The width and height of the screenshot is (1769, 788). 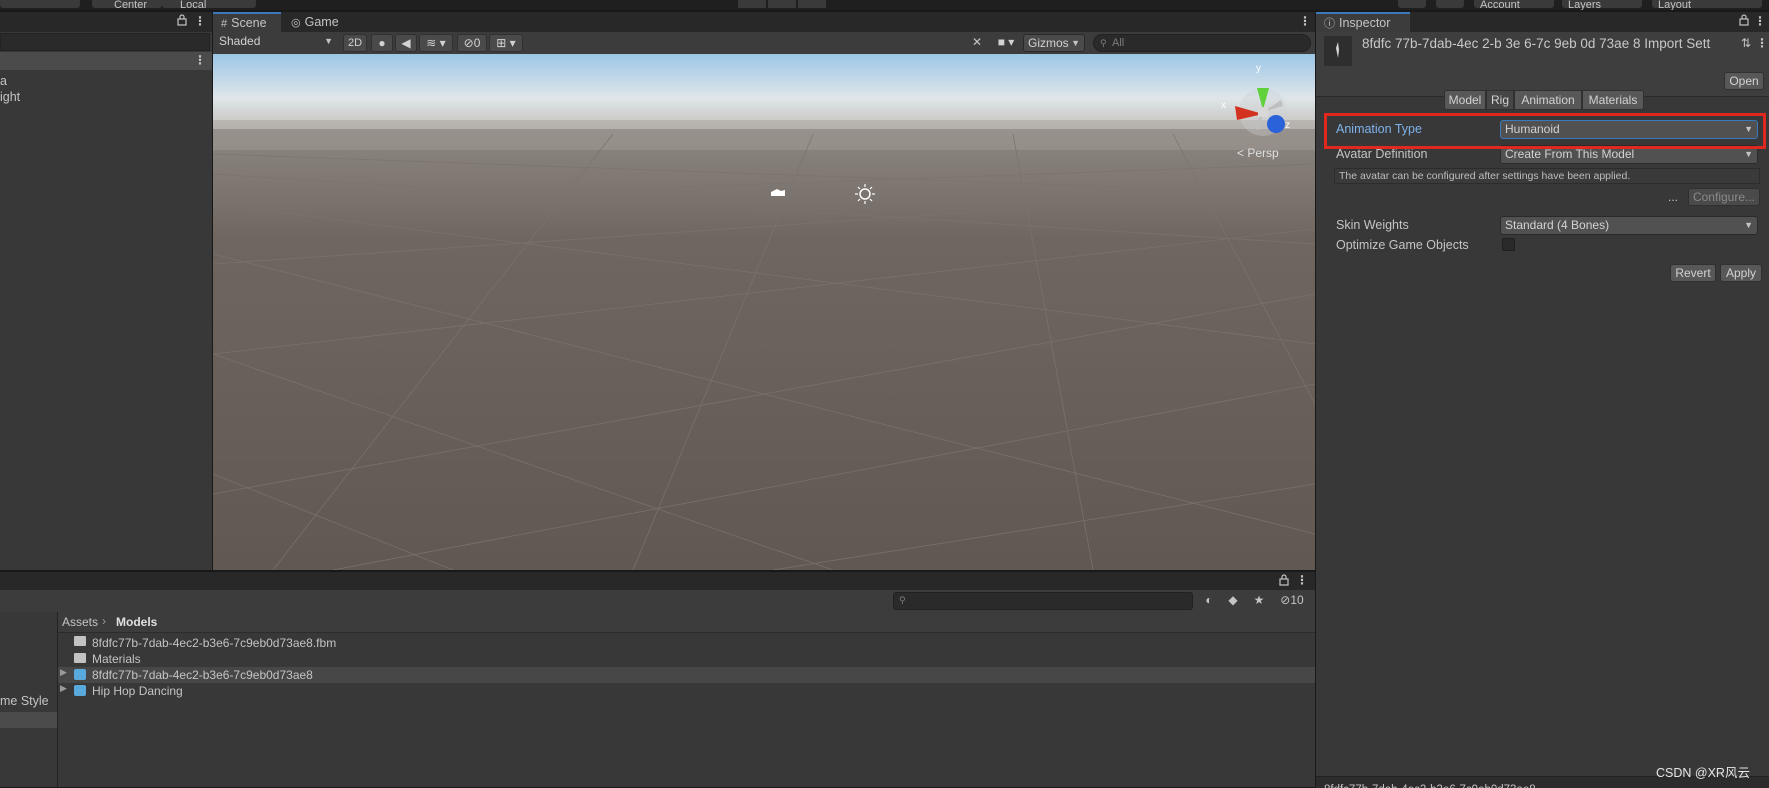 What do you see at coordinates (242, 4) in the screenshot?
I see `snap-tool` at bounding box center [242, 4].